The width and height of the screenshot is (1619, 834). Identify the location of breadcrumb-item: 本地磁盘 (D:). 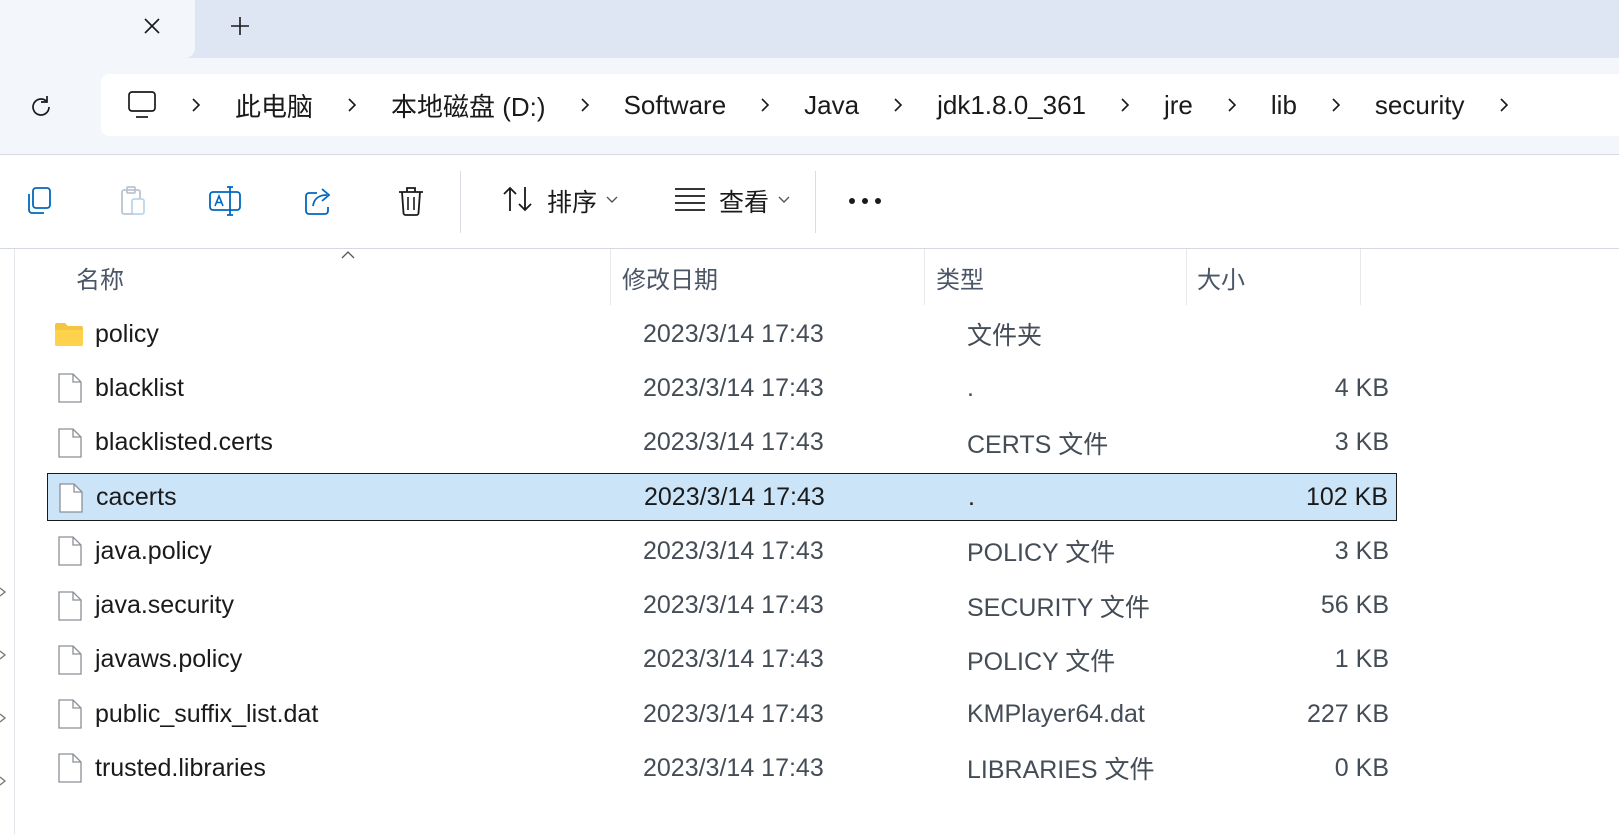
(468, 105).